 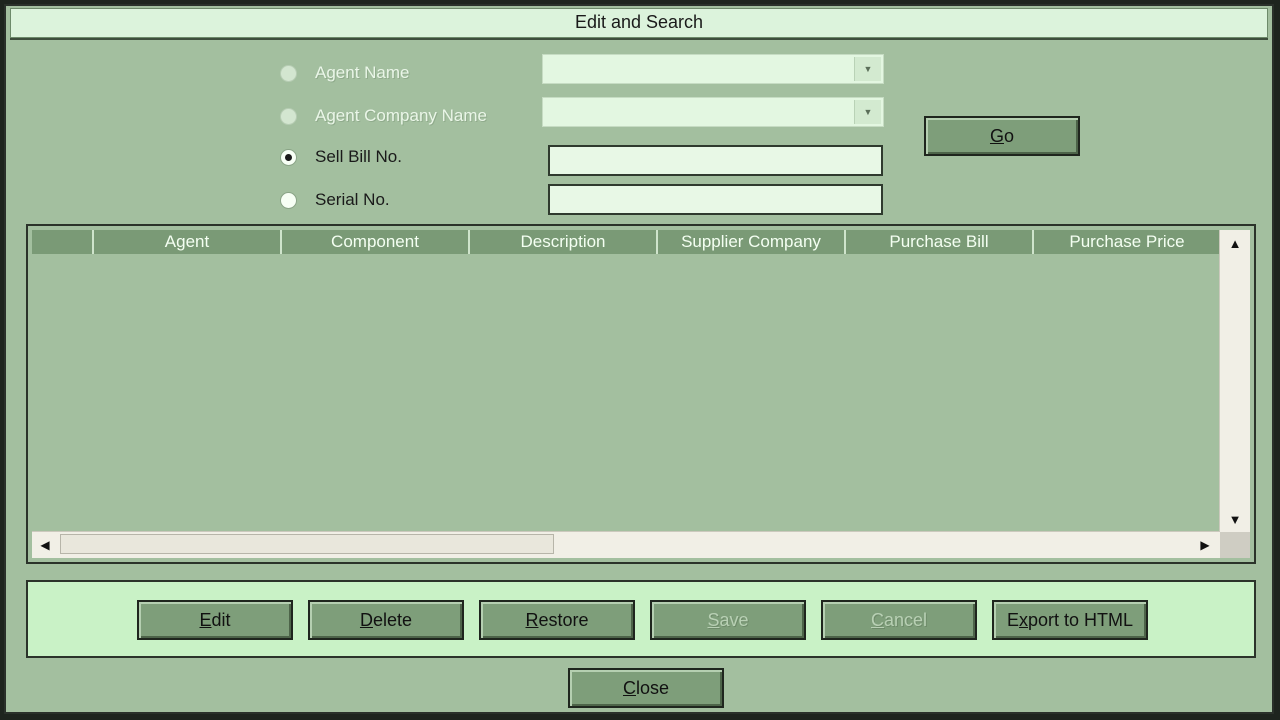 What do you see at coordinates (1205, 545) in the screenshot?
I see `arrow-right-icon: ▶` at bounding box center [1205, 545].